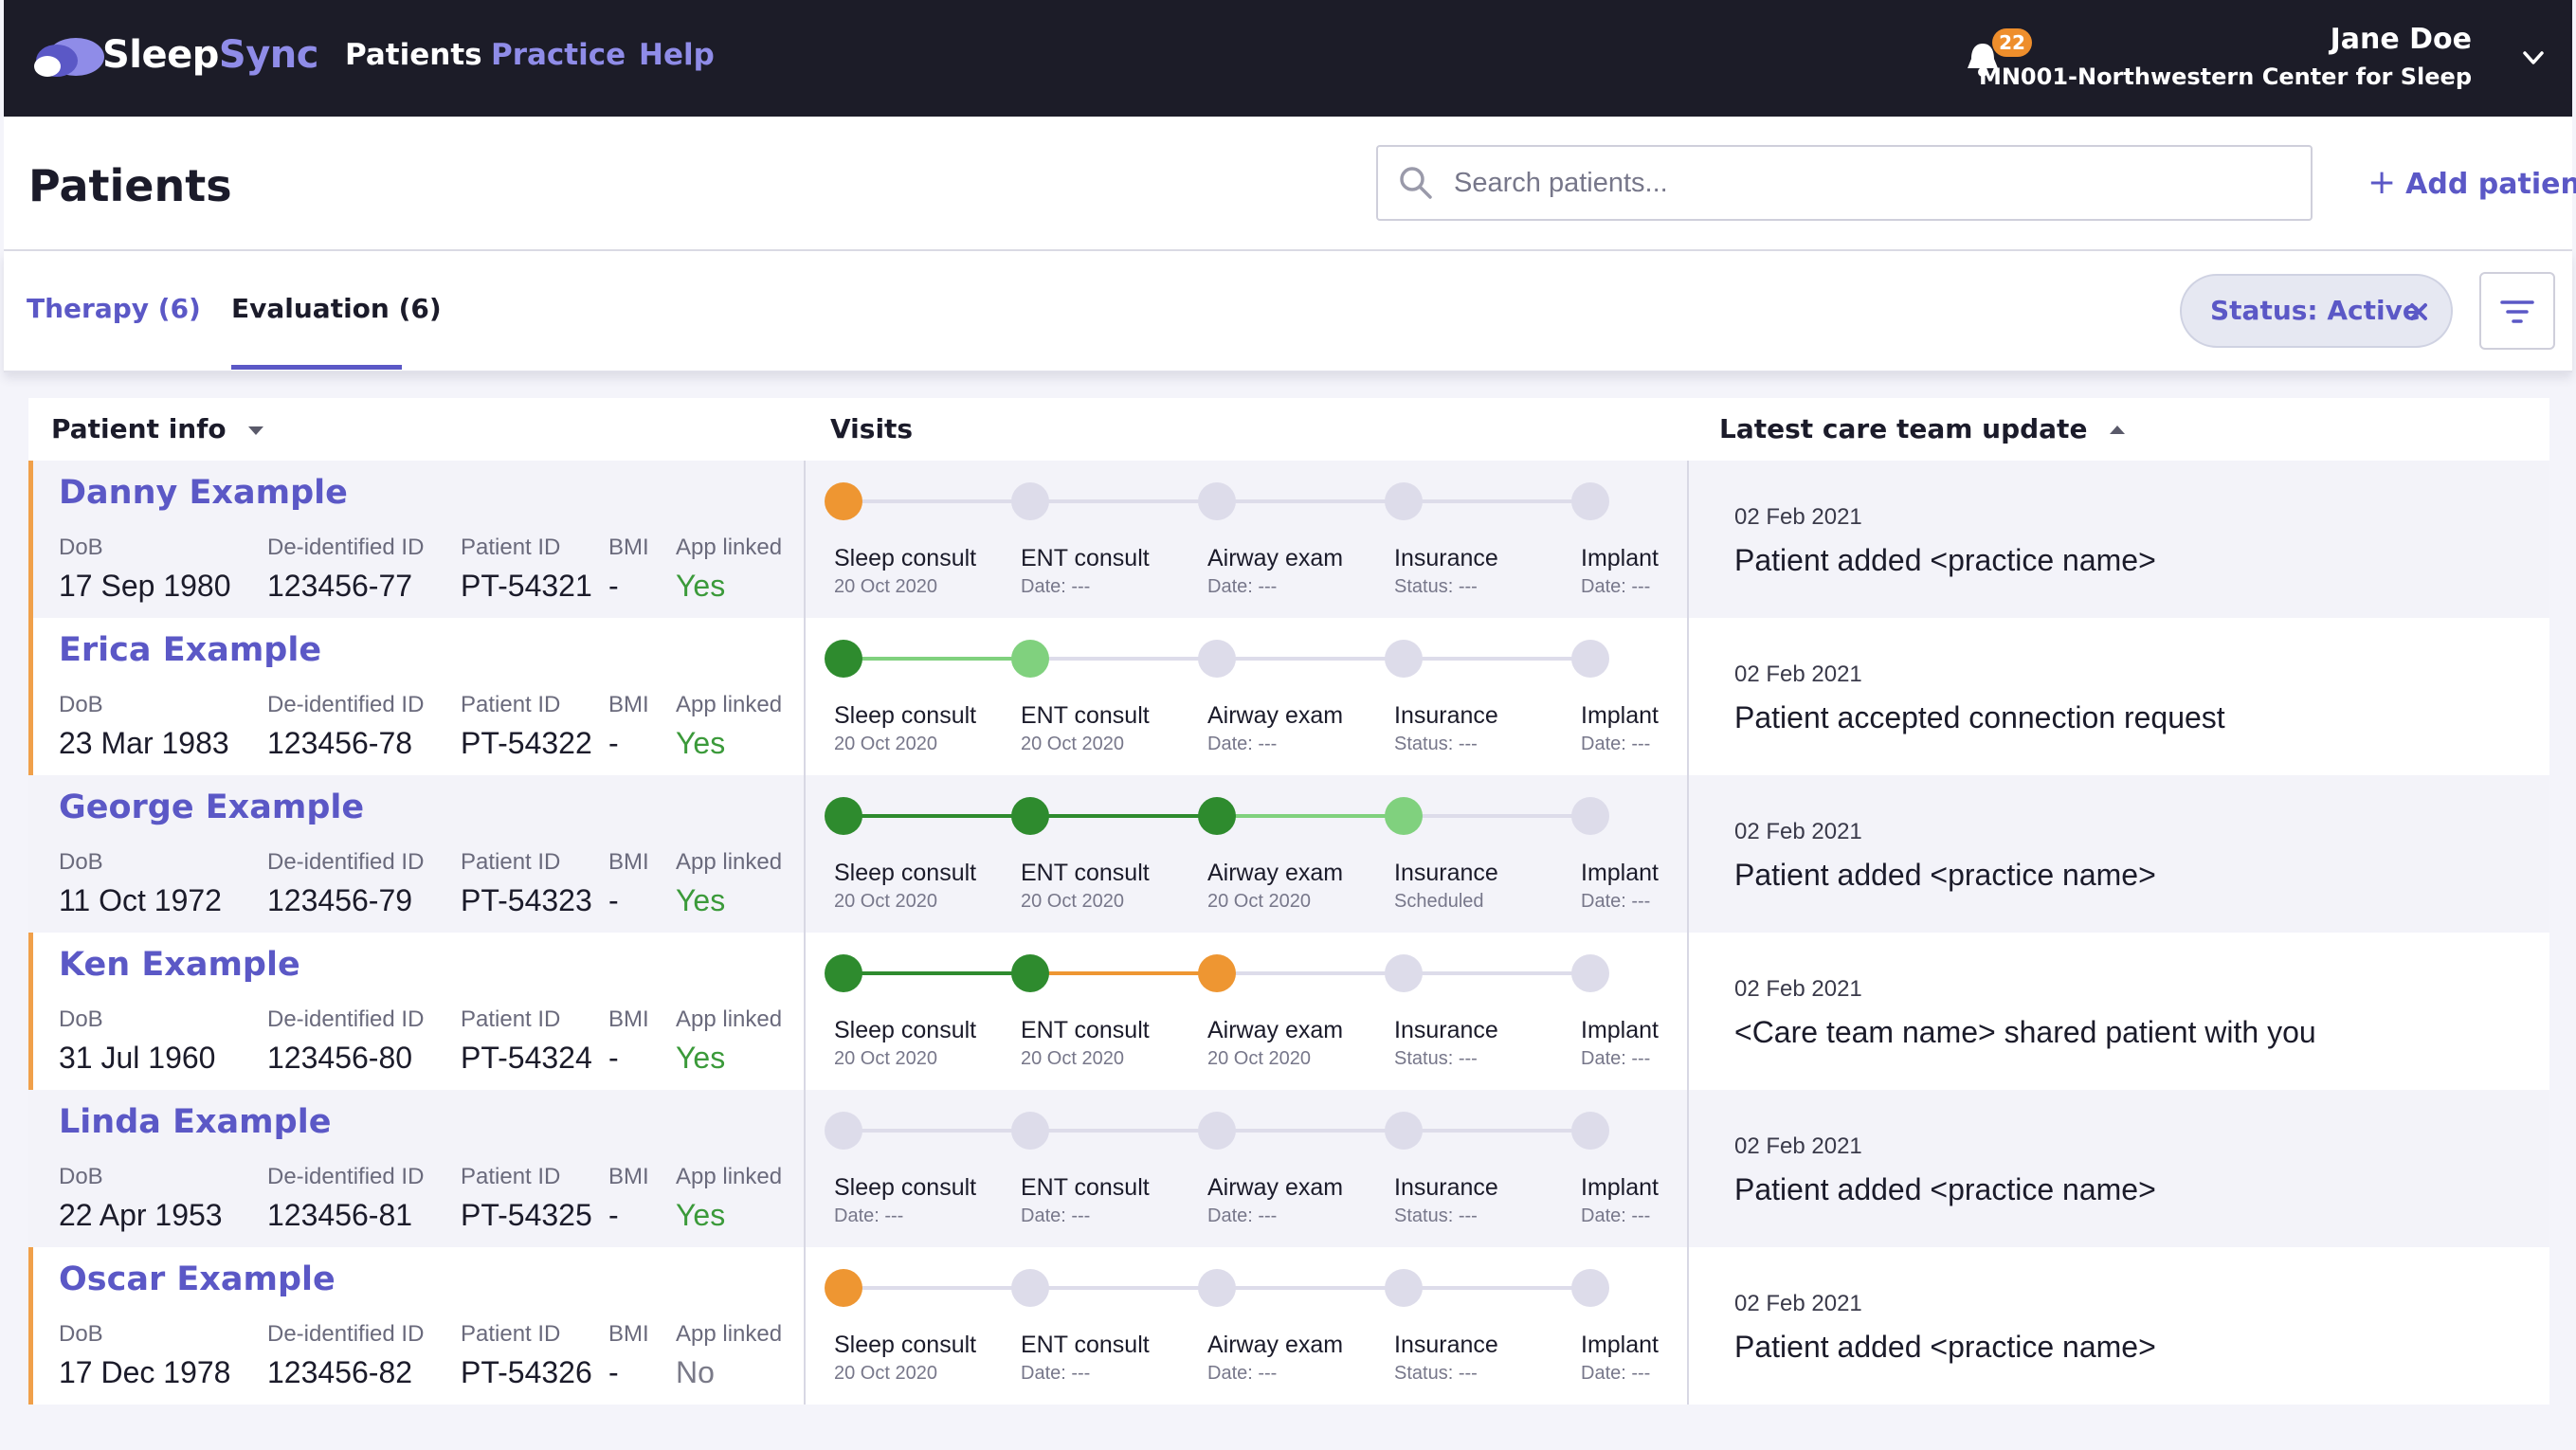 The height and width of the screenshot is (1450, 2576). What do you see at coordinates (2382, 182) in the screenshot?
I see `plus-icon: +` at bounding box center [2382, 182].